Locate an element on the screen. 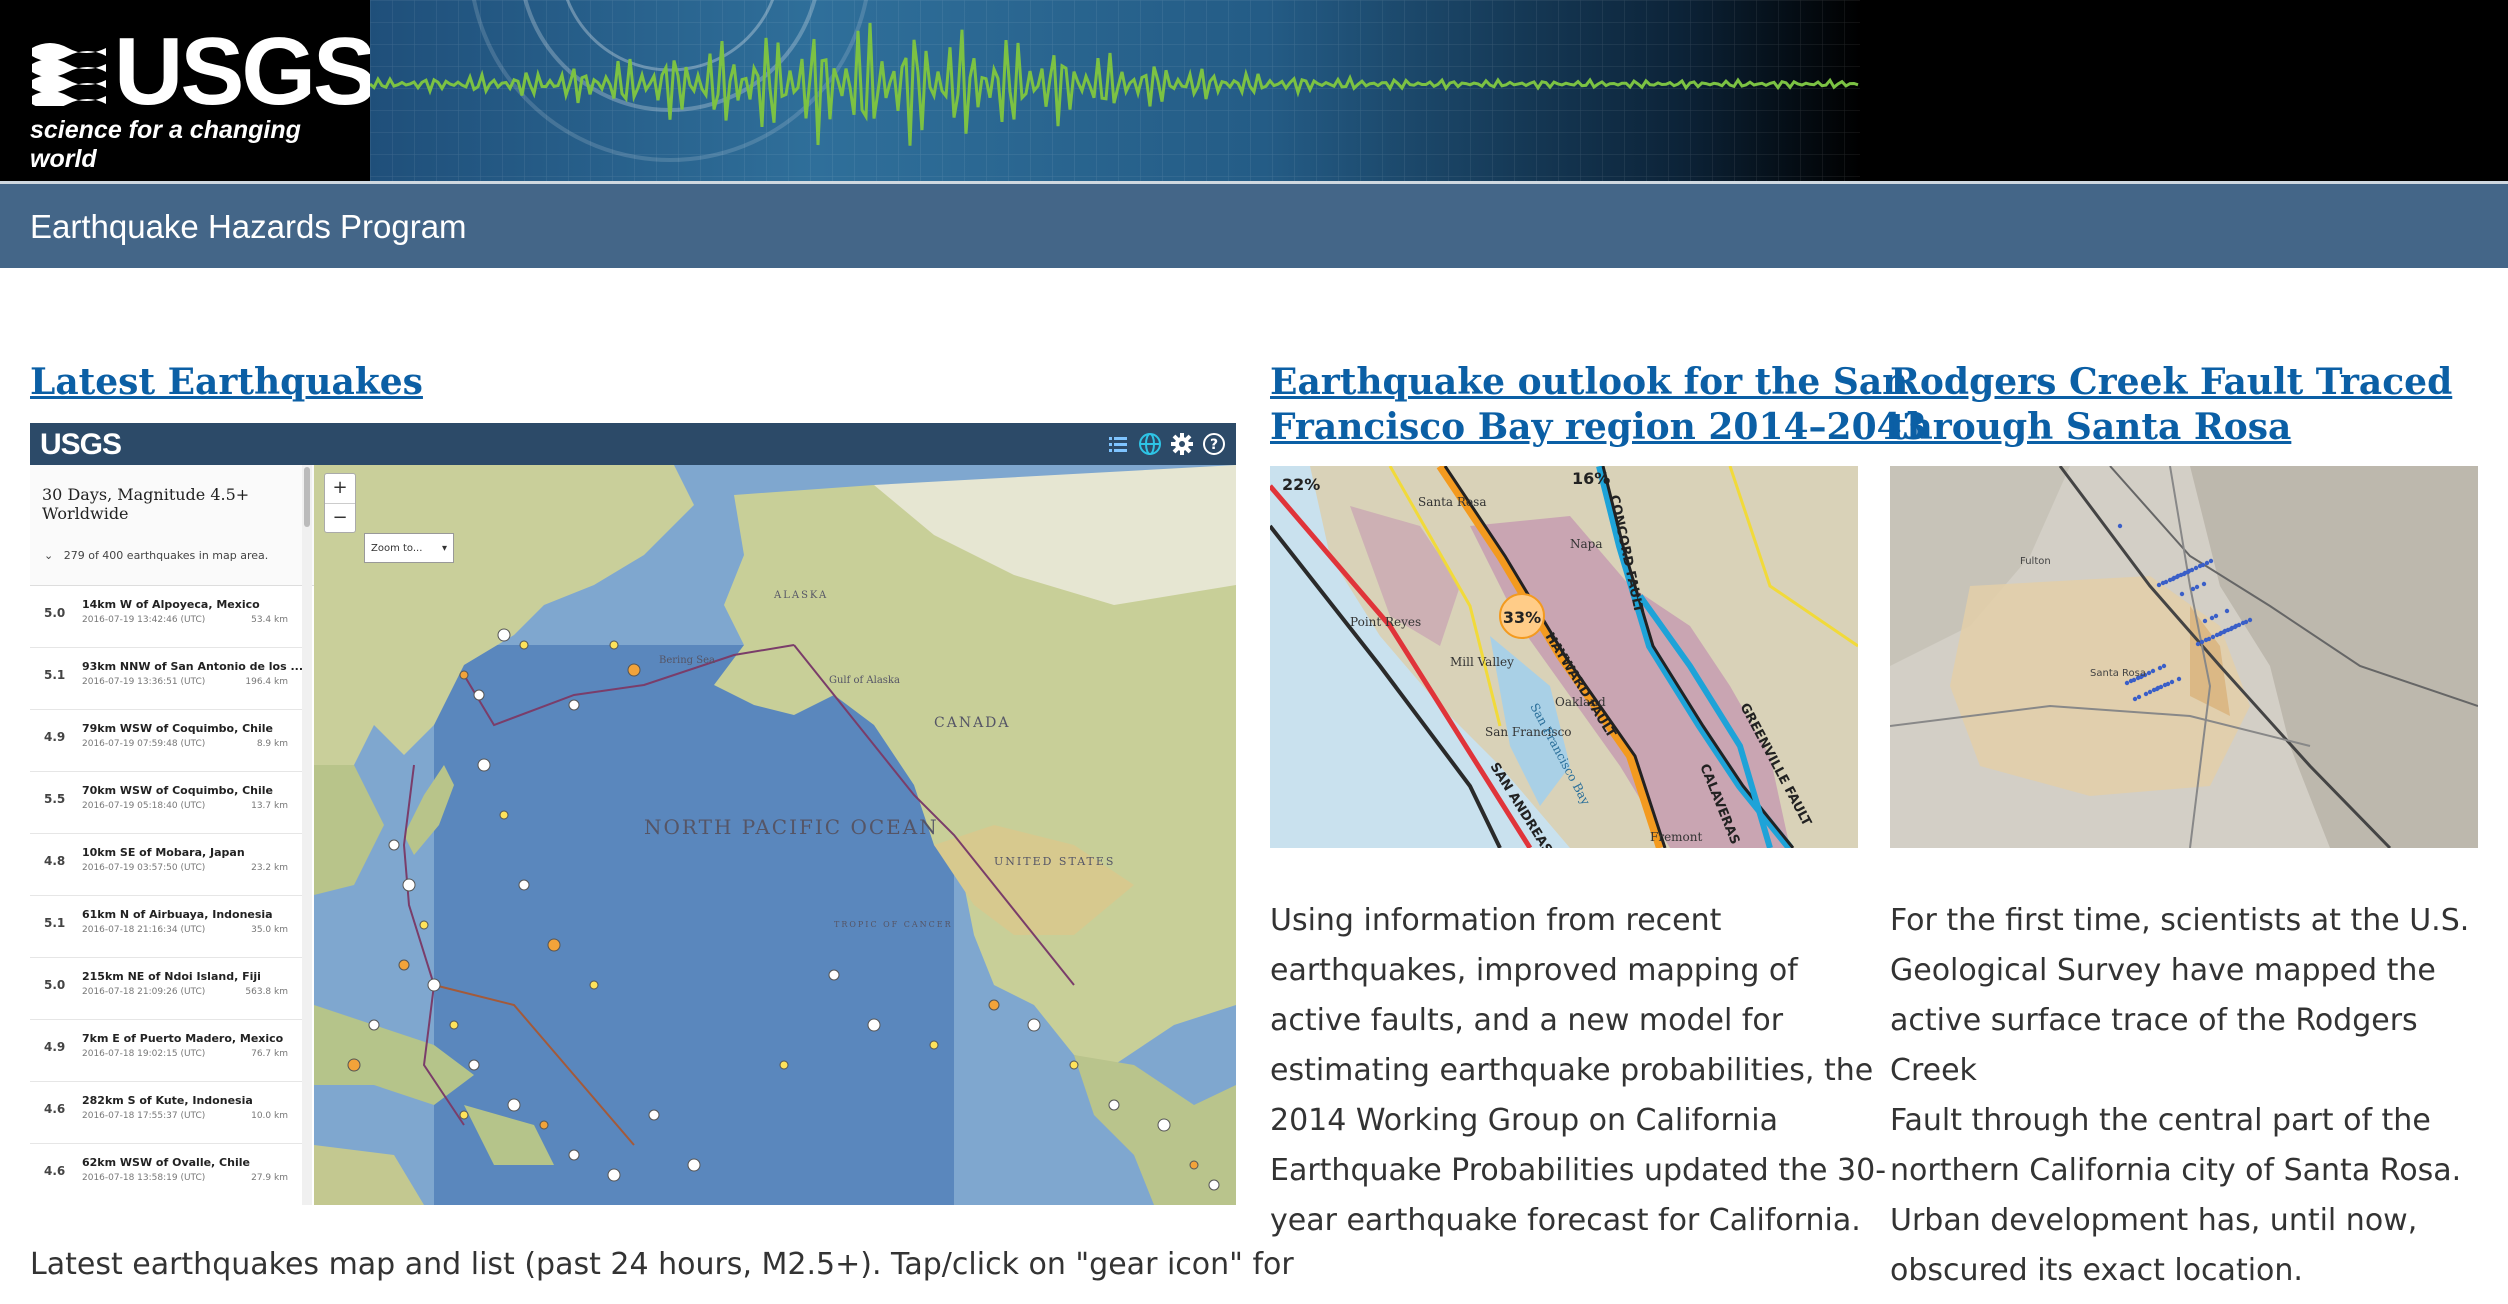 The image size is (2508, 1304). zoom-in-button: + is located at coordinates (340, 488).